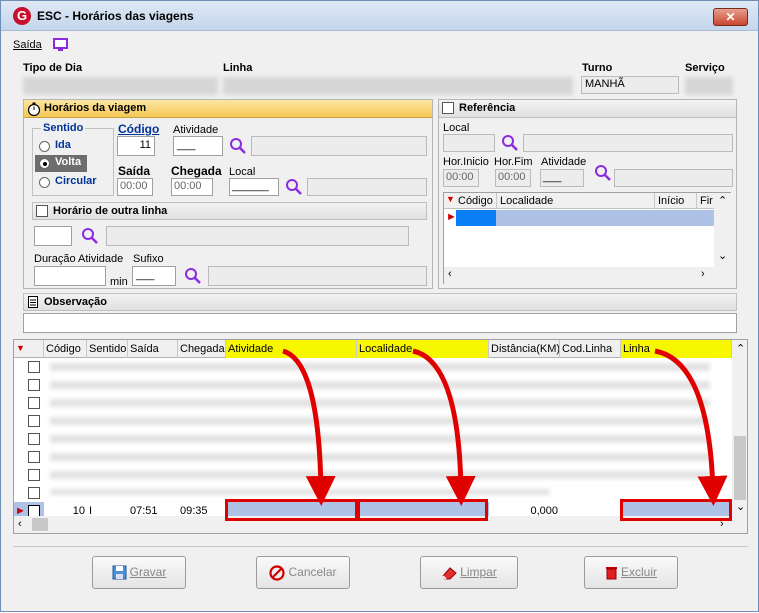 This screenshot has width=759, height=613. I want to click on radio-circular, so click(44, 182).